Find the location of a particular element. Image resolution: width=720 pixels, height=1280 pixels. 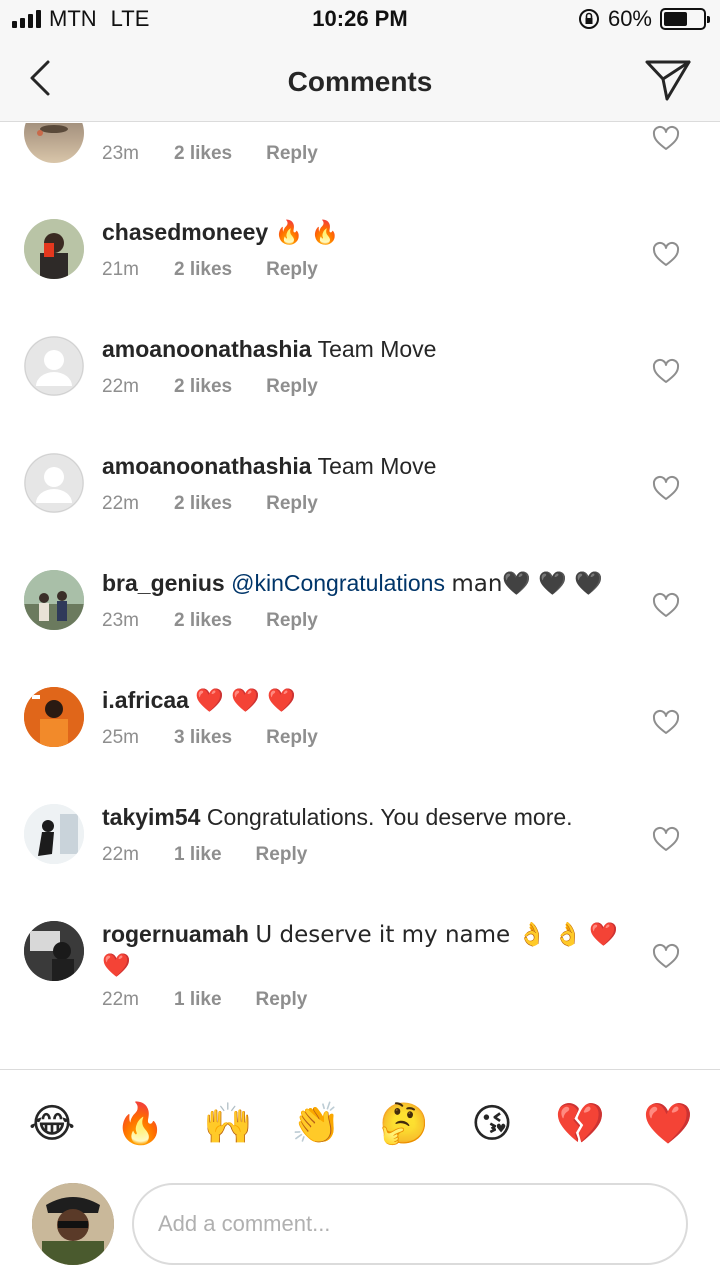

comment-mention: @kinCongratulations is located at coordinates (338, 583).